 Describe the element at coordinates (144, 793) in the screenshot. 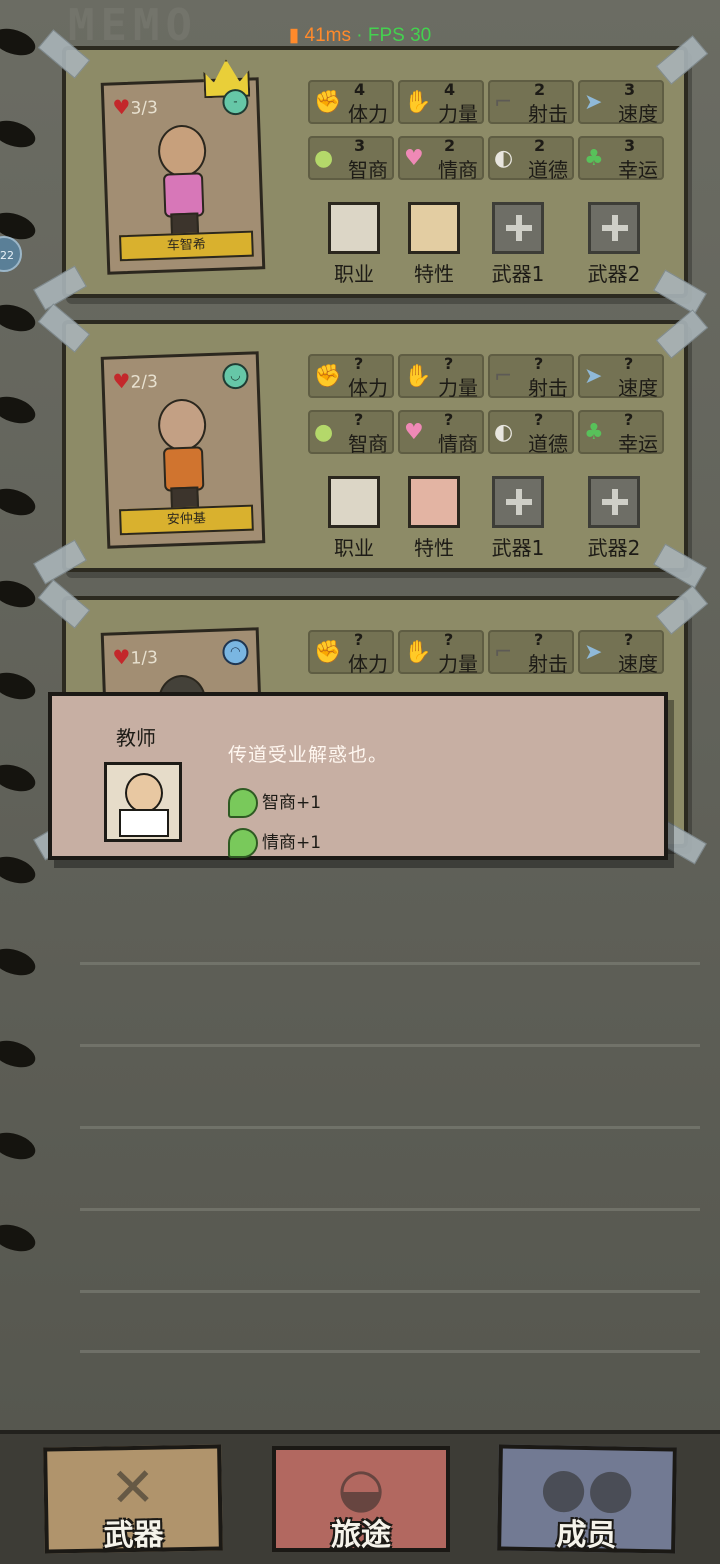

I see `teacher-face` at that location.